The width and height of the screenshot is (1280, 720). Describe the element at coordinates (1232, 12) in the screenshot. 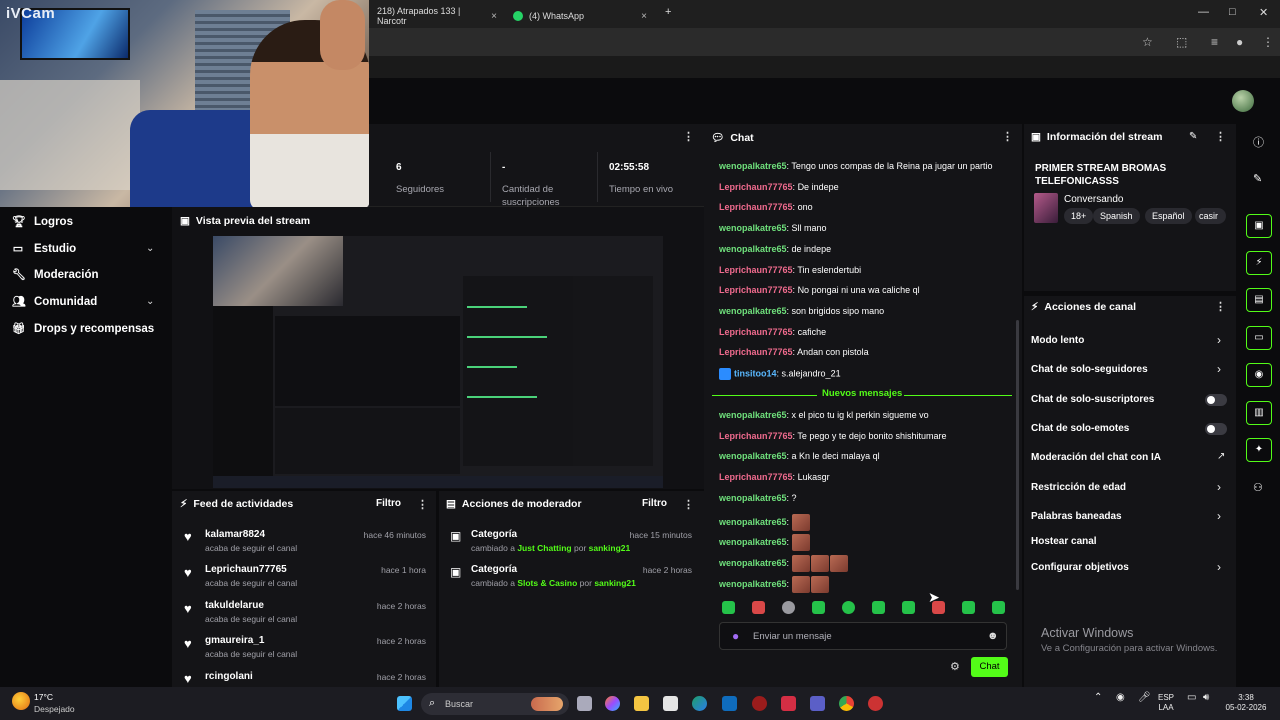

I see `maximize-button: □` at that location.